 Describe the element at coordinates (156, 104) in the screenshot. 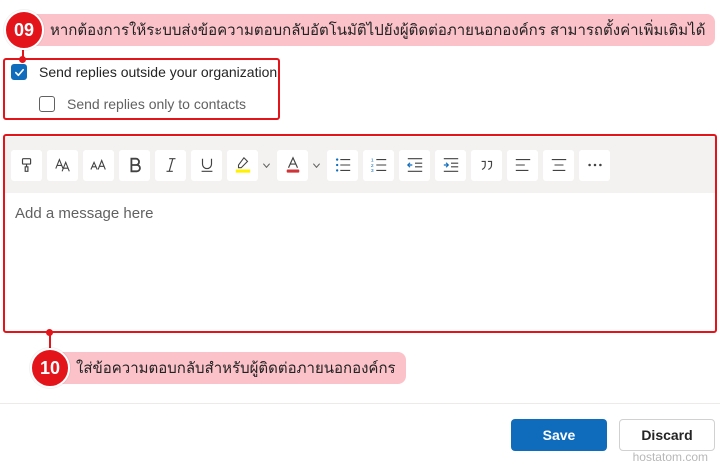

I see `contacts-only-label: Send replies only to contacts` at that location.